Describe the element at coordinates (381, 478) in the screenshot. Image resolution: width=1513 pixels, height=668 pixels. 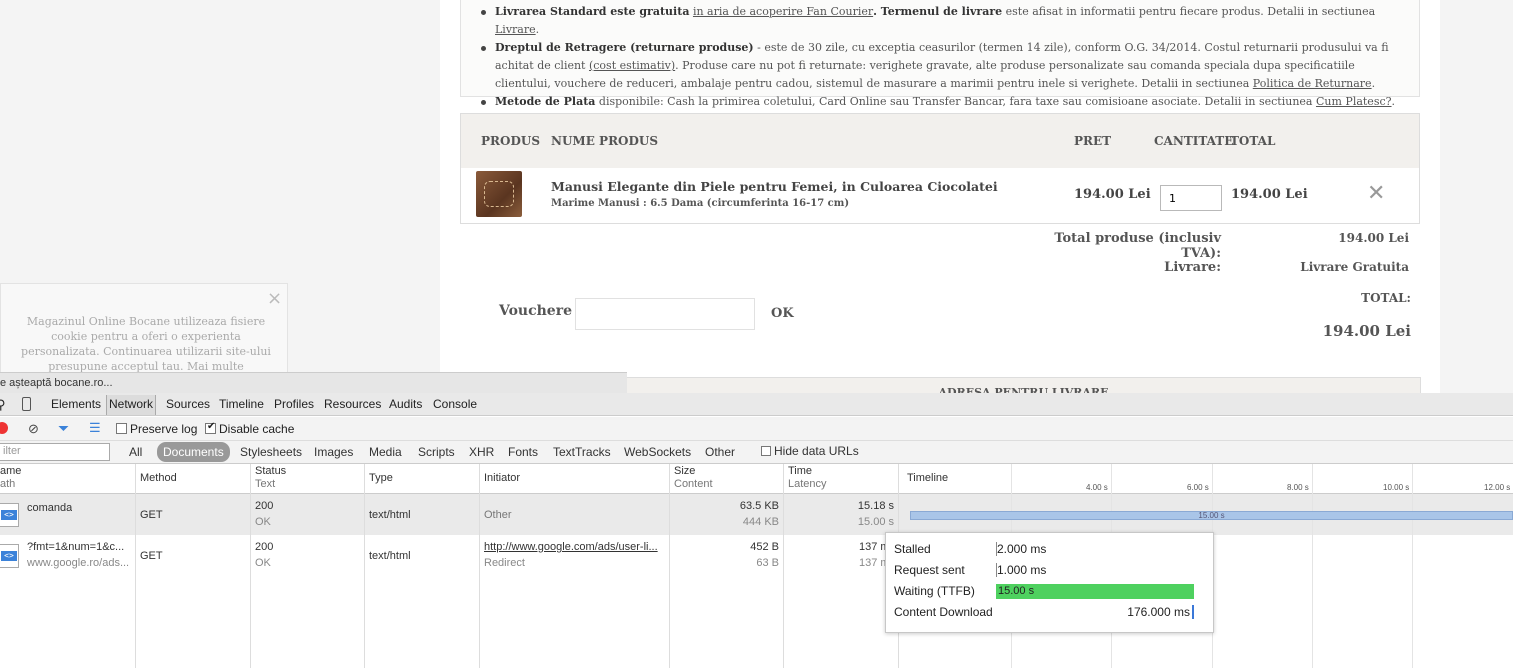
I see `col-header-type: Type` at that location.